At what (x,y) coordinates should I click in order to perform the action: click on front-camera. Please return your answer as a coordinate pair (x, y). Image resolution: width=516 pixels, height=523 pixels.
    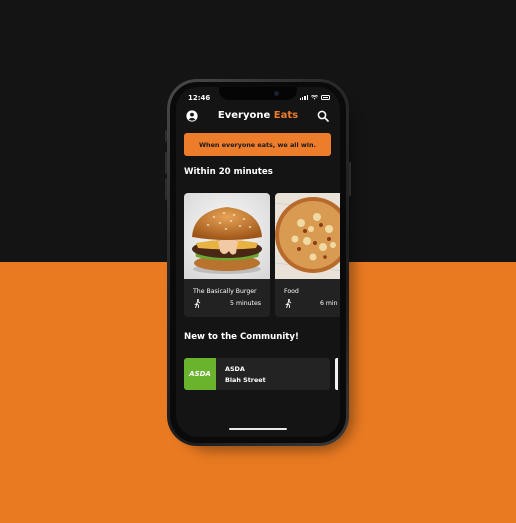
    Looking at the image, I should click on (276, 93).